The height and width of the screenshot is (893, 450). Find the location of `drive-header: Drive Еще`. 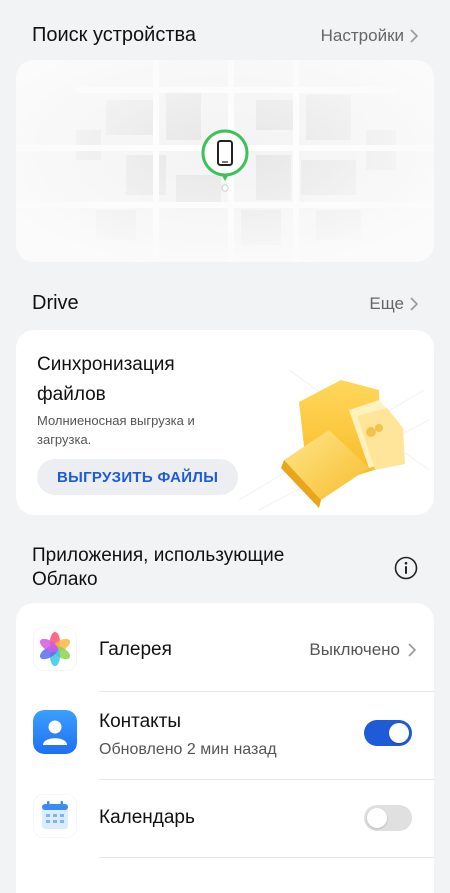

drive-header: Drive Еще is located at coordinates (225, 303).